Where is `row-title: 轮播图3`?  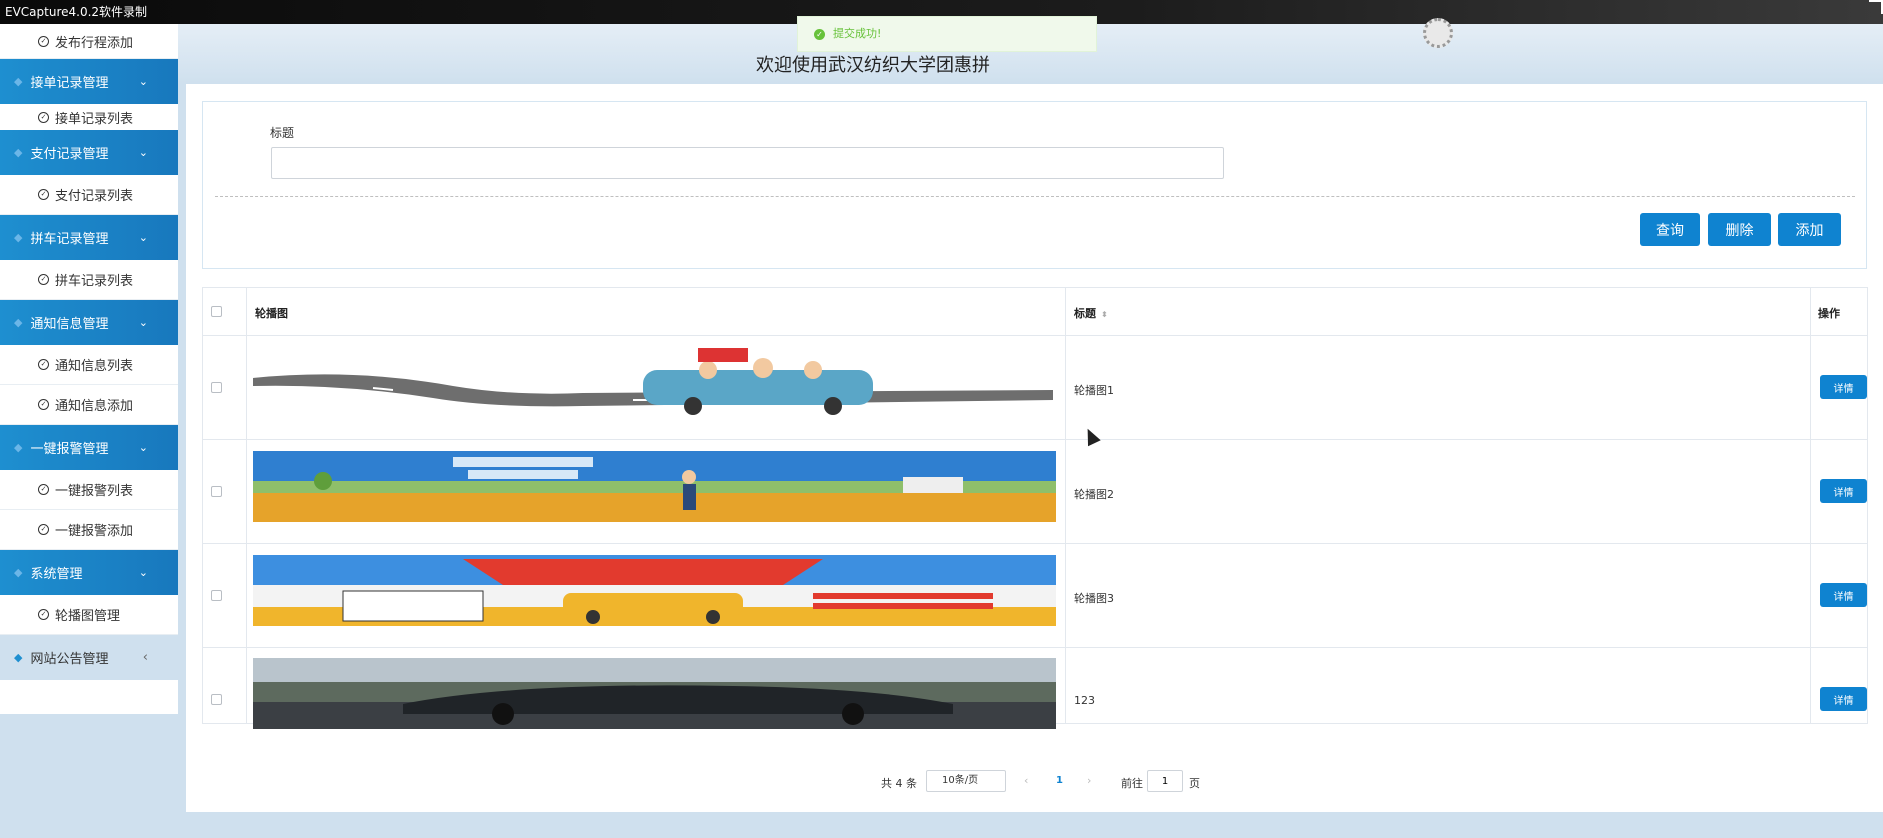
row-title: 轮播图3 is located at coordinates (1094, 598).